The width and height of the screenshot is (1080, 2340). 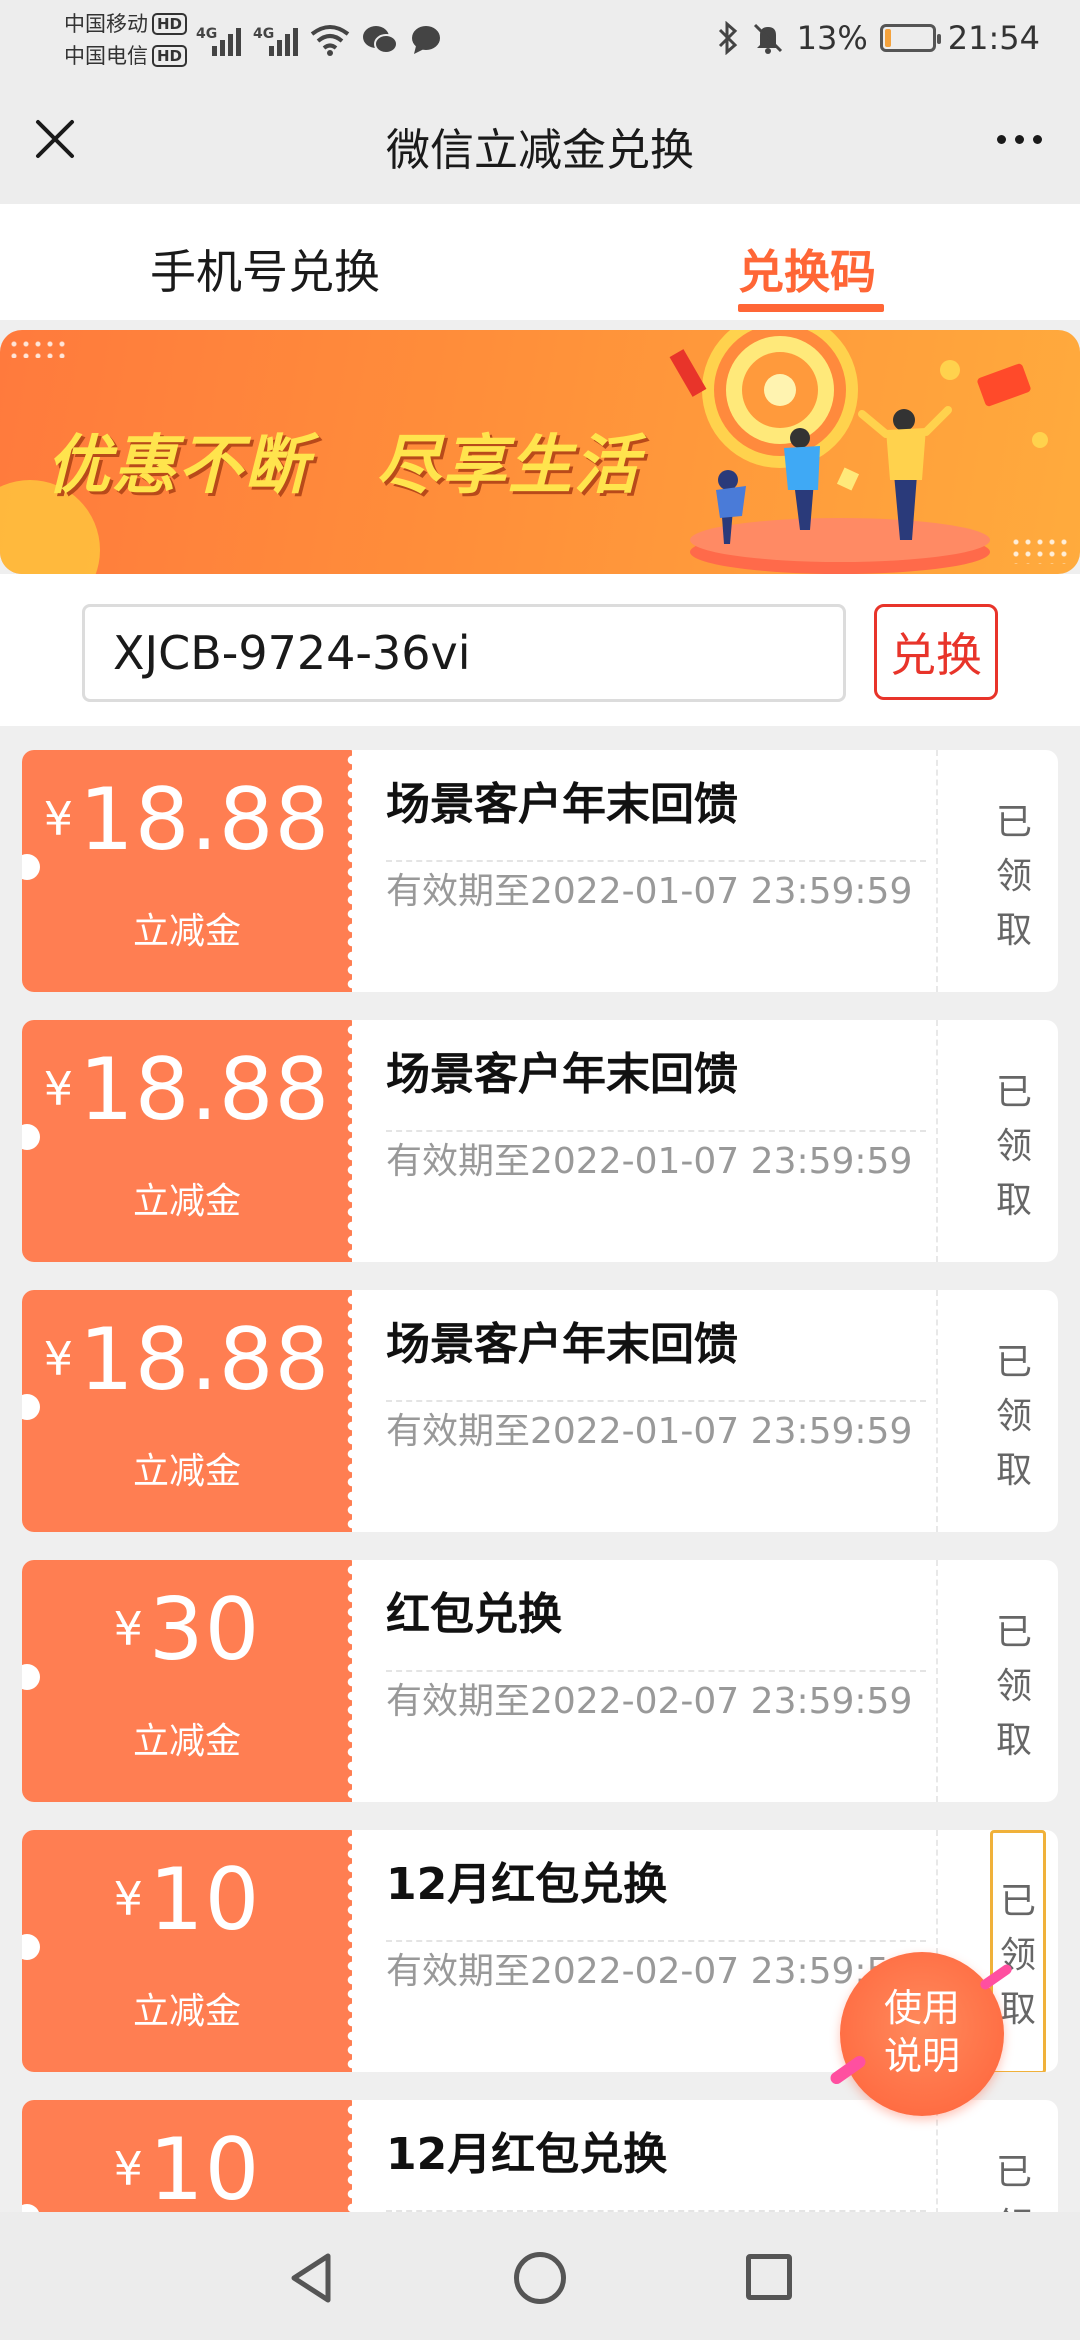 What do you see at coordinates (106, 56) in the screenshot?
I see `carrier-2: 中国电信` at bounding box center [106, 56].